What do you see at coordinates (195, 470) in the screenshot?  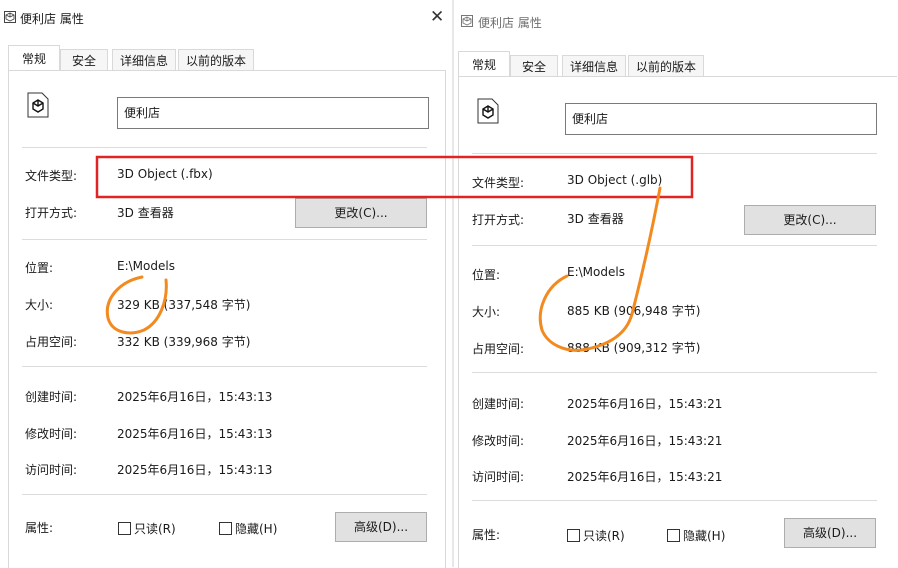 I see `accessed-value: 2025年6月16日，15:43:13` at bounding box center [195, 470].